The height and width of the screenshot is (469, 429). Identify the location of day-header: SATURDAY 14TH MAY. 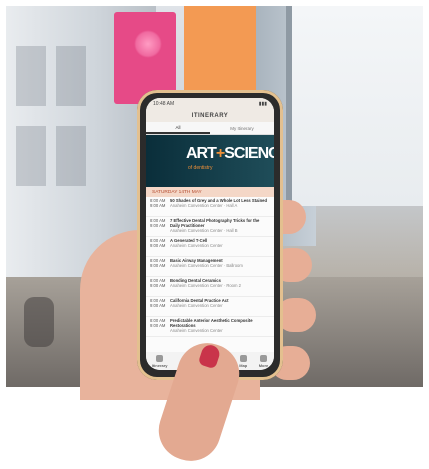
(210, 192).